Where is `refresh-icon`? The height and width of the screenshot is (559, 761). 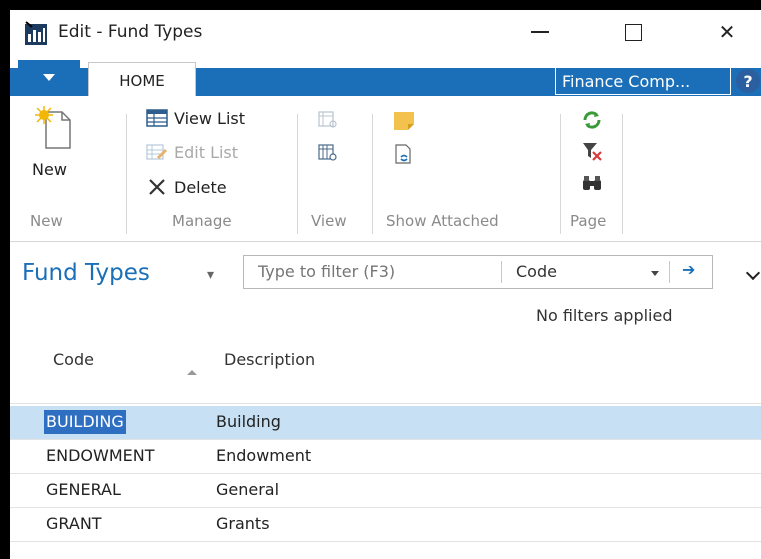 refresh-icon is located at coordinates (592, 120).